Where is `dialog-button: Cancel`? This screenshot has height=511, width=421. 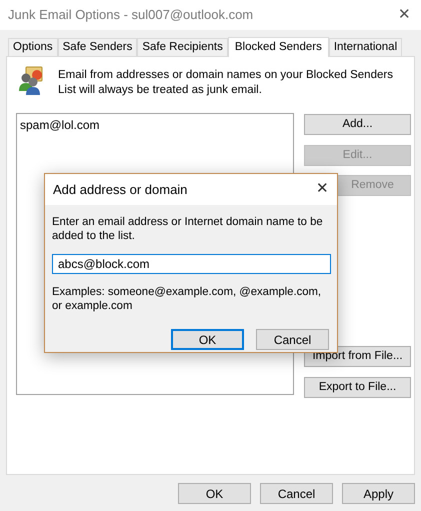
dialog-button: Cancel is located at coordinates (292, 339).